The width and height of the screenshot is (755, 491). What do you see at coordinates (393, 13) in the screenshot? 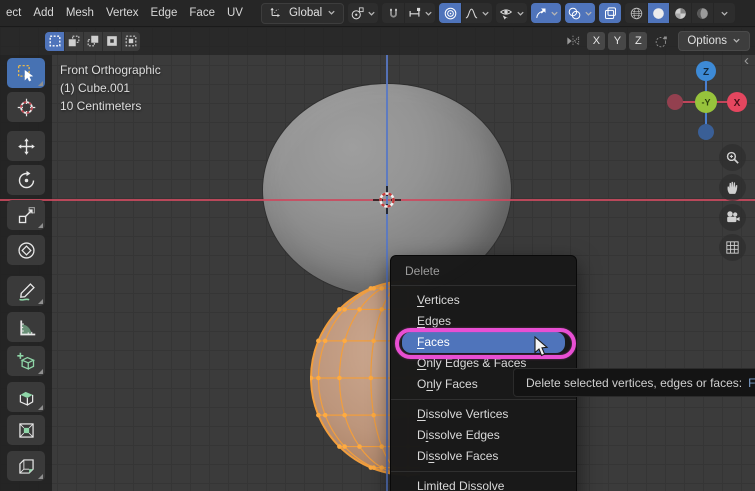
I see `snap-magnet-icon` at bounding box center [393, 13].